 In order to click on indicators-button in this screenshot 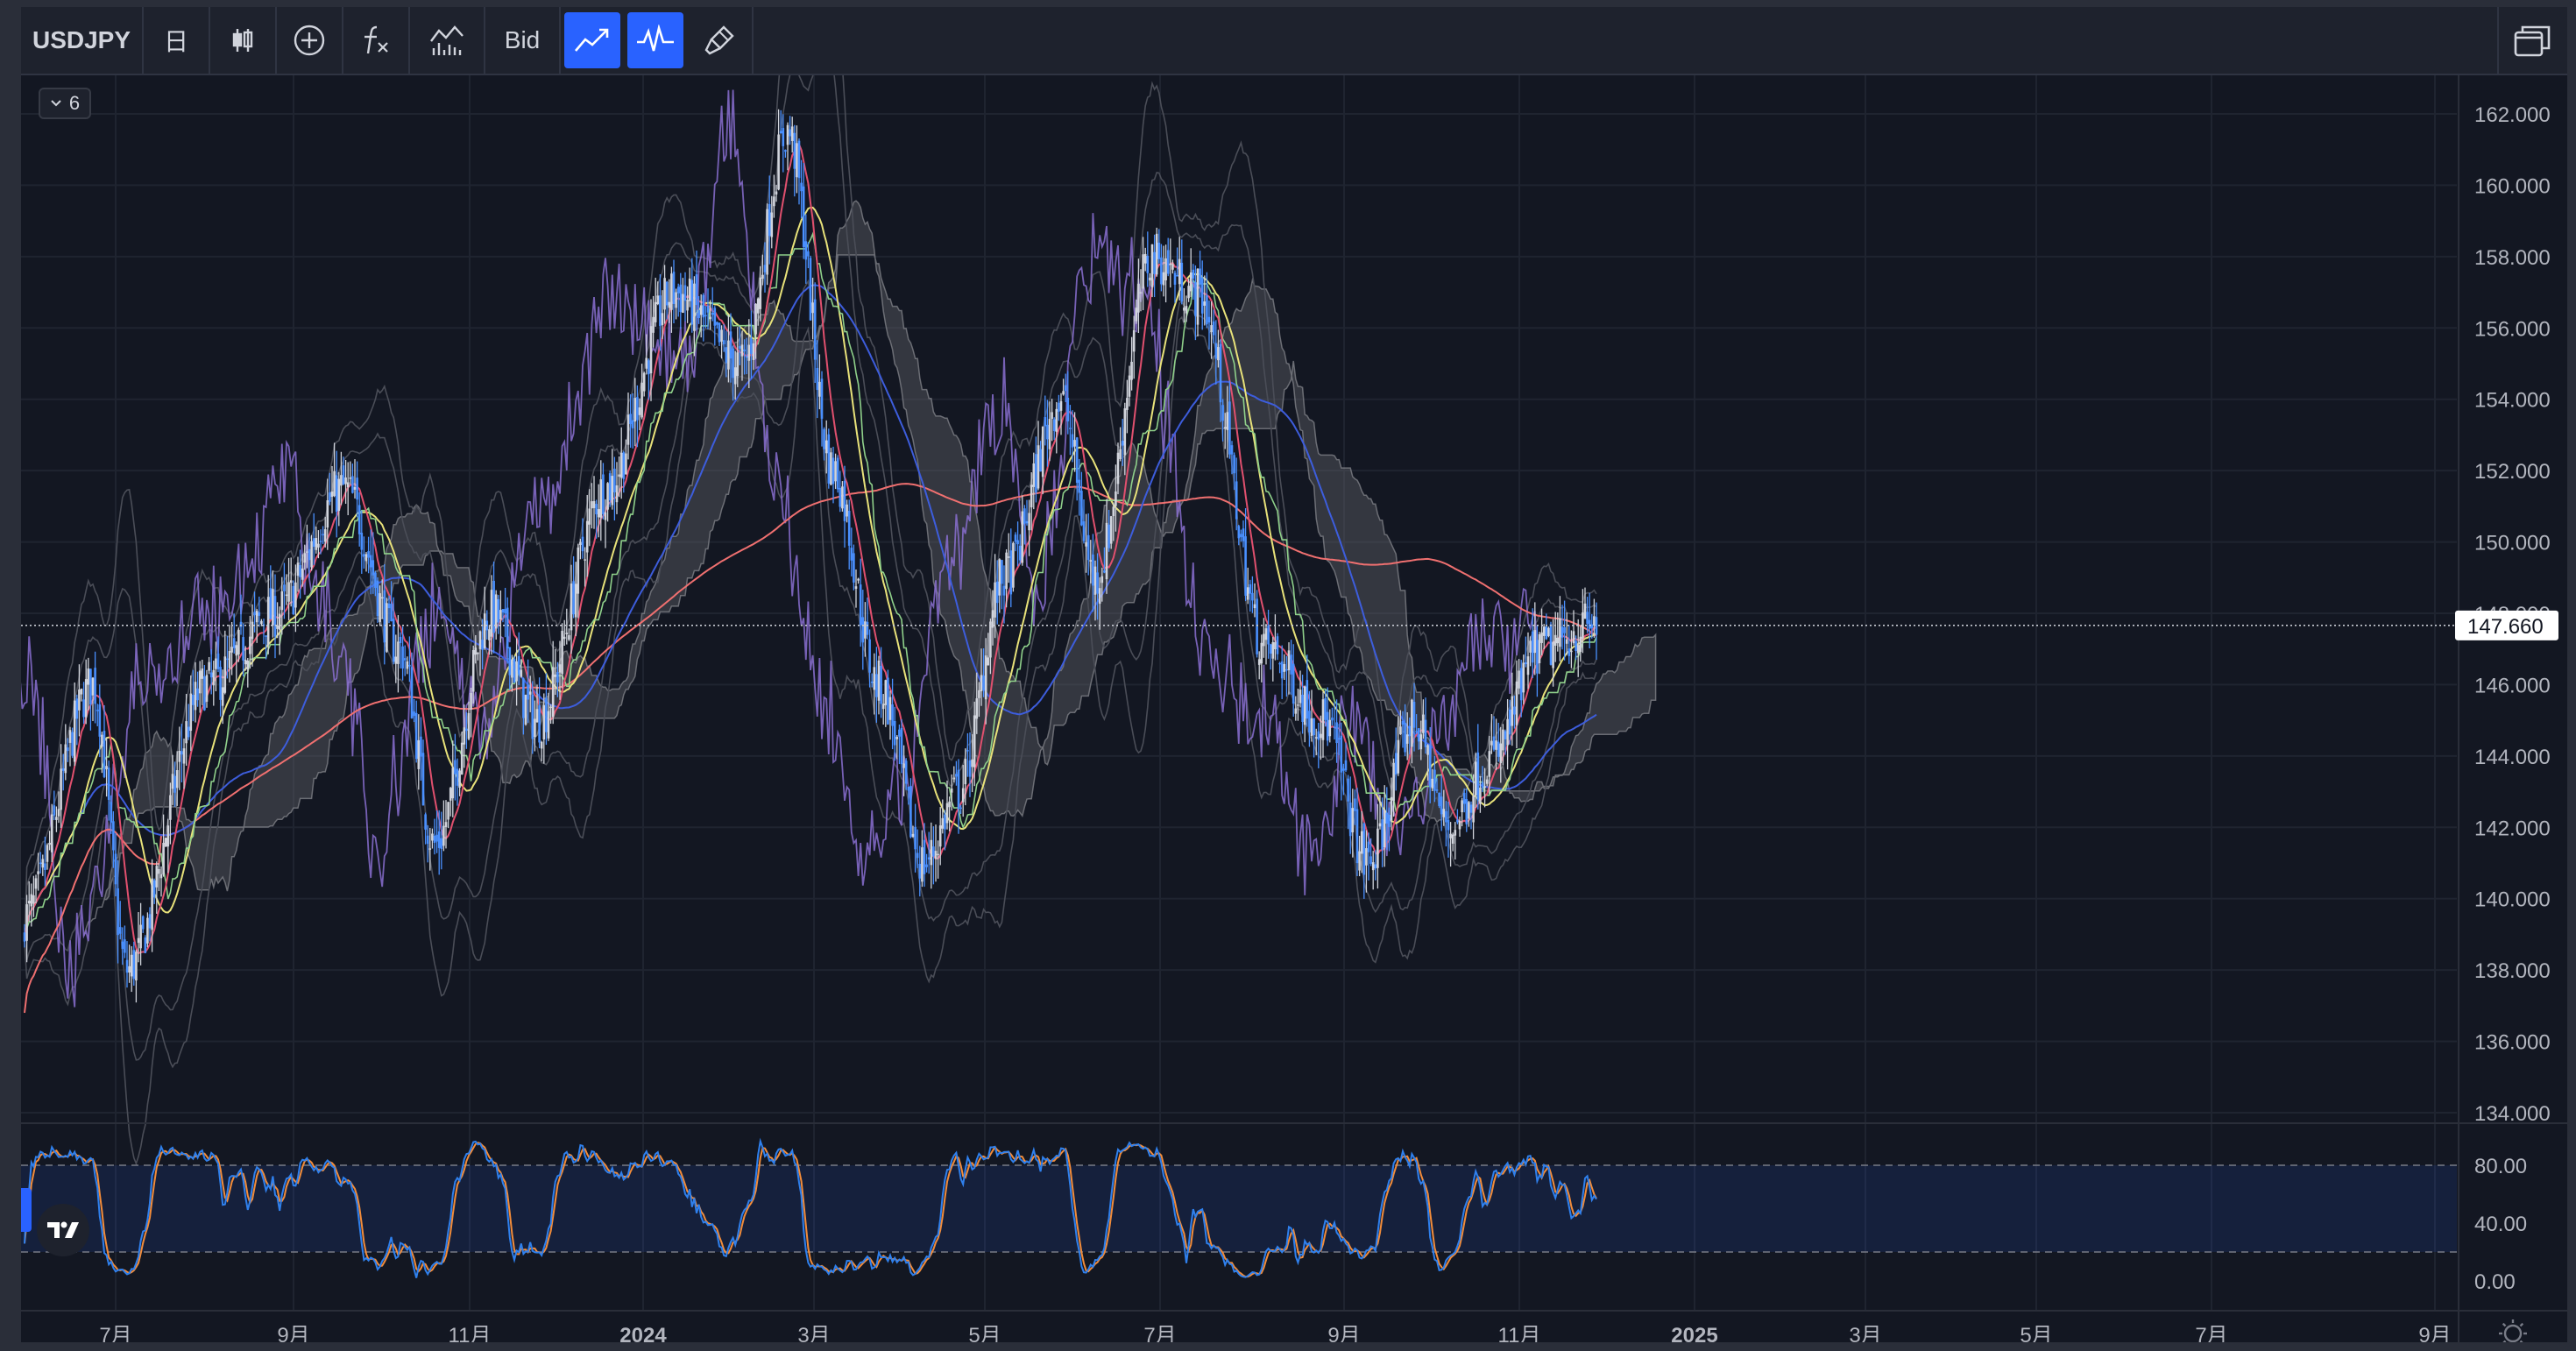, I will do `click(376, 40)`.